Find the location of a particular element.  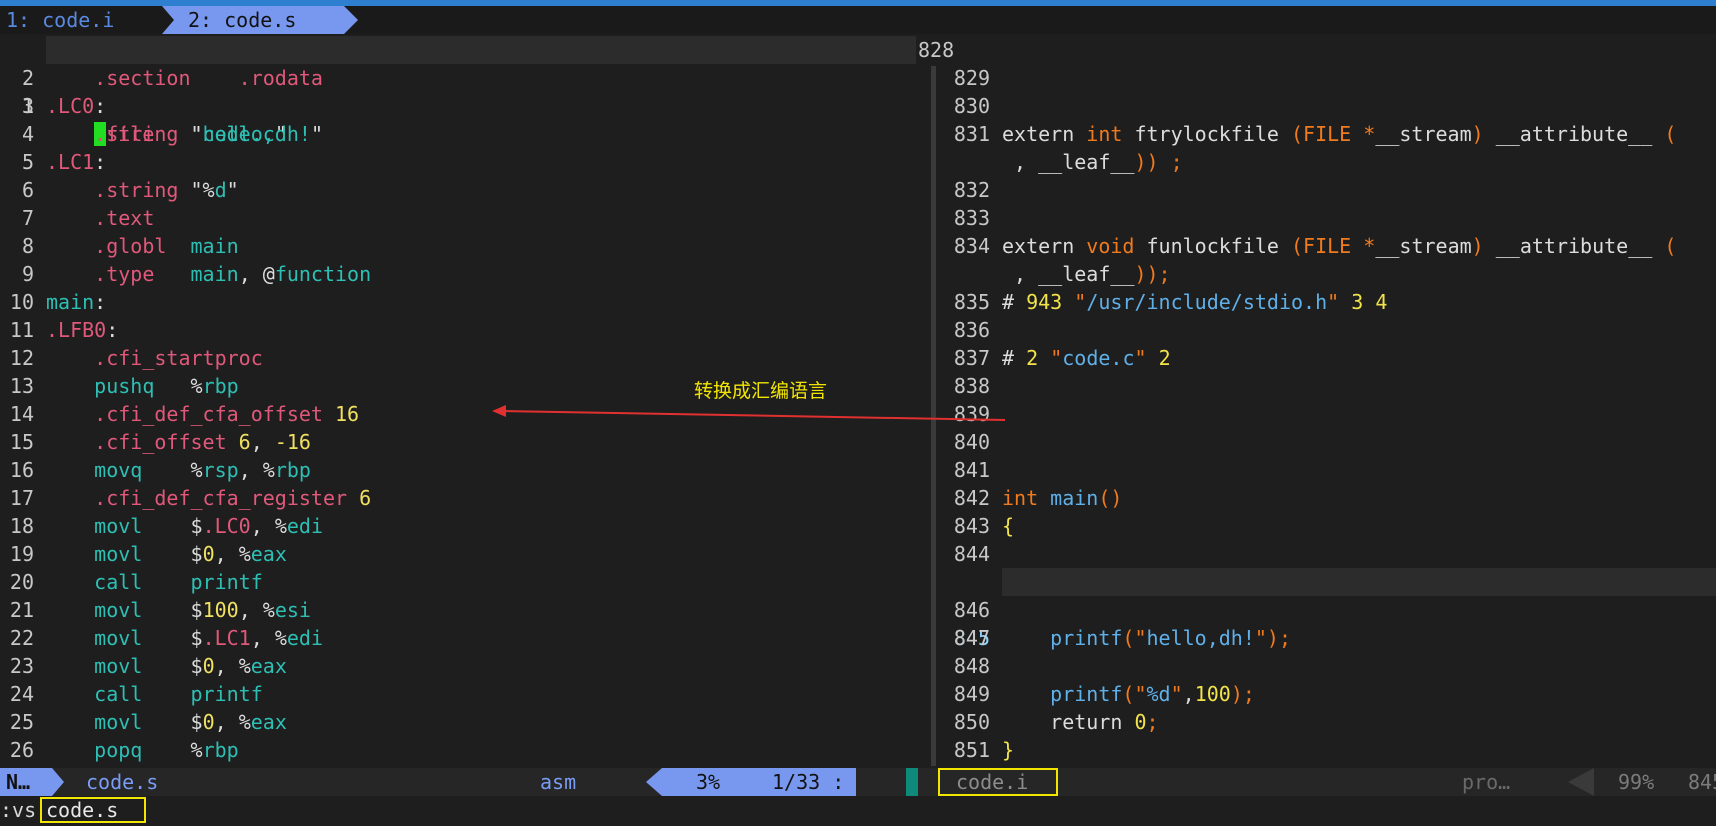

line-number: 836 is located at coordinates (971, 330).